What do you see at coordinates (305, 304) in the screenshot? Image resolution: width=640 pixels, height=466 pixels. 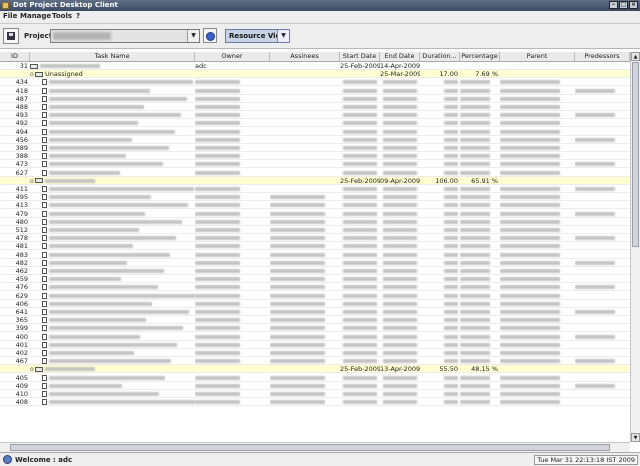 I see `task-assignees` at bounding box center [305, 304].